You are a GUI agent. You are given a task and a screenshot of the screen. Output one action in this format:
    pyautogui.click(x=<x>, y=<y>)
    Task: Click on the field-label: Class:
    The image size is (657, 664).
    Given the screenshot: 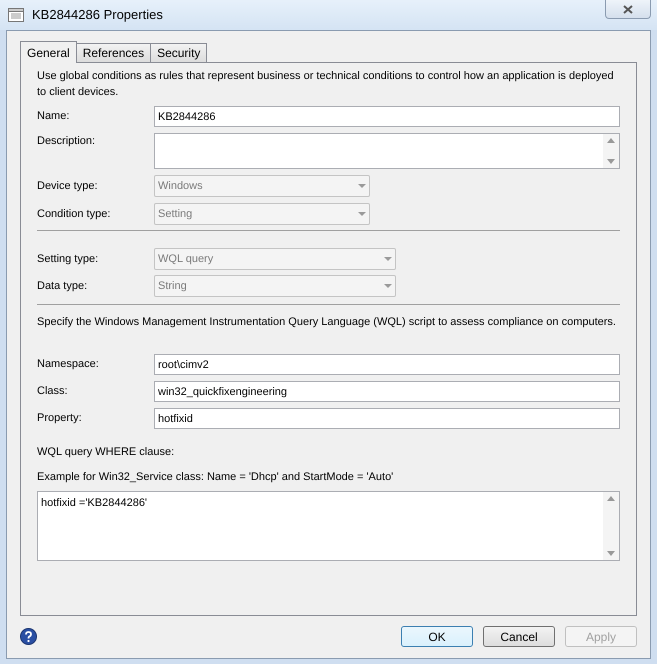 What is the action you would take?
    pyautogui.click(x=53, y=392)
    